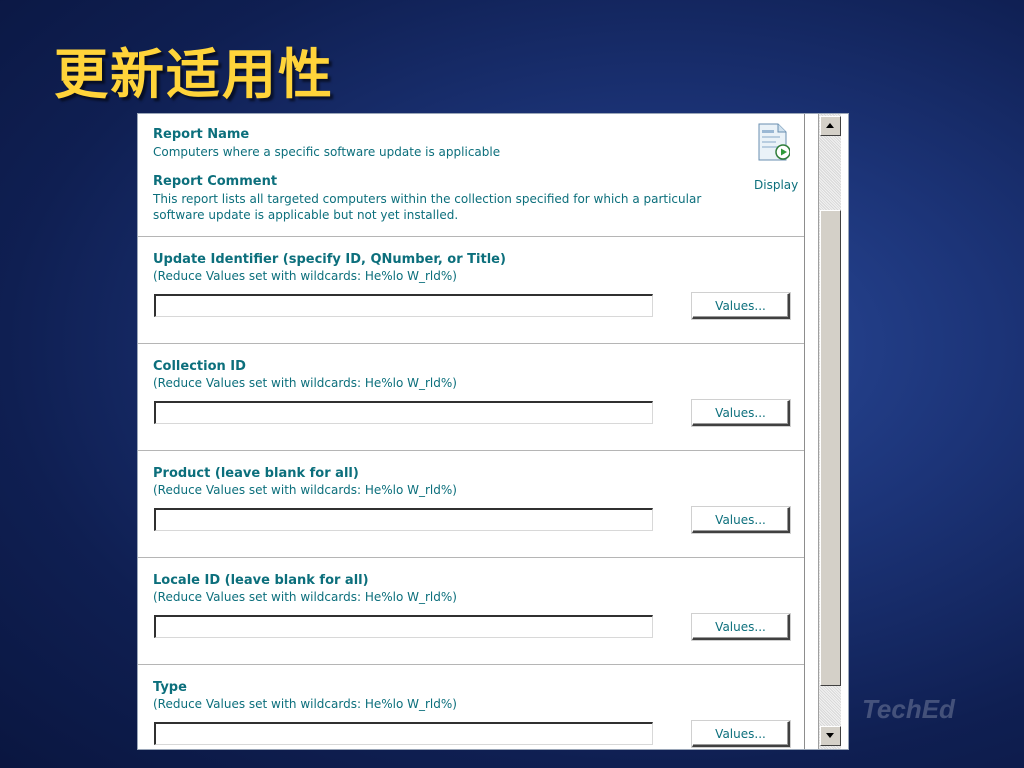 Image resolution: width=1024 pixels, height=768 pixels. What do you see at coordinates (830, 448) in the screenshot?
I see `scrollbar-thumb` at bounding box center [830, 448].